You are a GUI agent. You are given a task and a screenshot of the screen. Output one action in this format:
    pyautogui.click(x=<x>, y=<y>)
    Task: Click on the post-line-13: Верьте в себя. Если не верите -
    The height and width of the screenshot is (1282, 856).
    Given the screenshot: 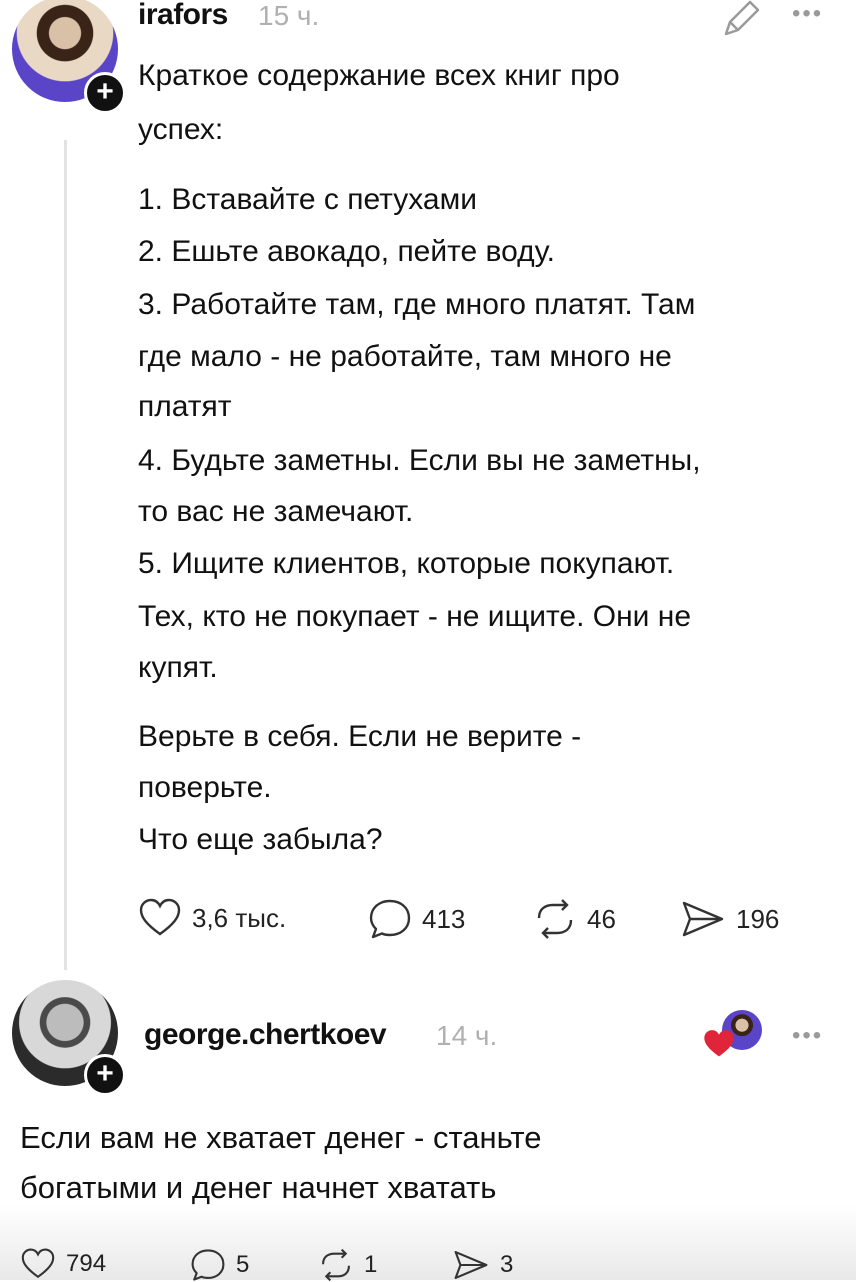 What is the action you would take?
    pyautogui.click(x=360, y=736)
    